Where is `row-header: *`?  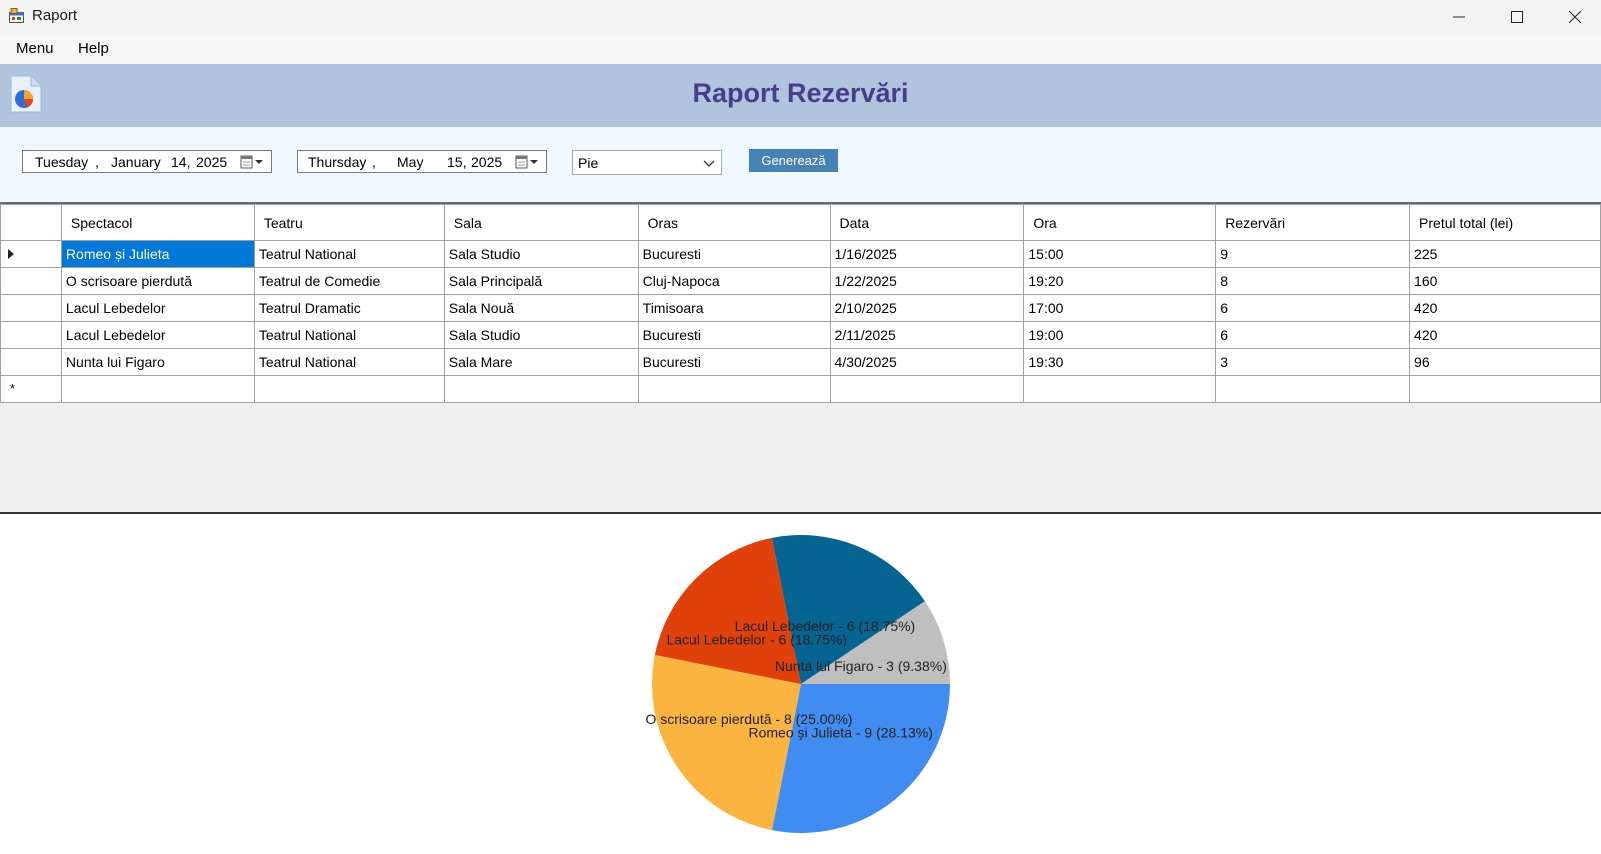 row-header: * is located at coordinates (31, 389).